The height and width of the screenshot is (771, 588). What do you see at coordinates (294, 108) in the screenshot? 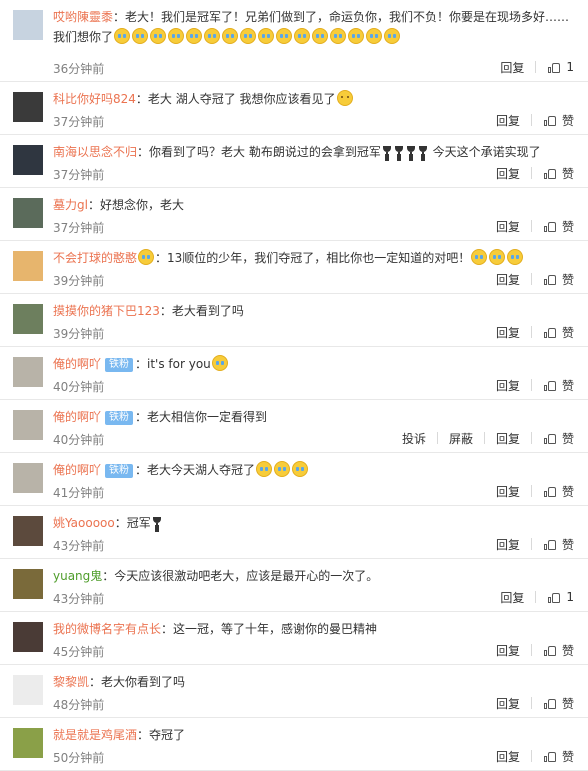
I see `comment-item: 科比你好吗824：老大 湖人夺冠了 我想你应该看见了 37分钟前 回复 赞` at bounding box center [294, 108].